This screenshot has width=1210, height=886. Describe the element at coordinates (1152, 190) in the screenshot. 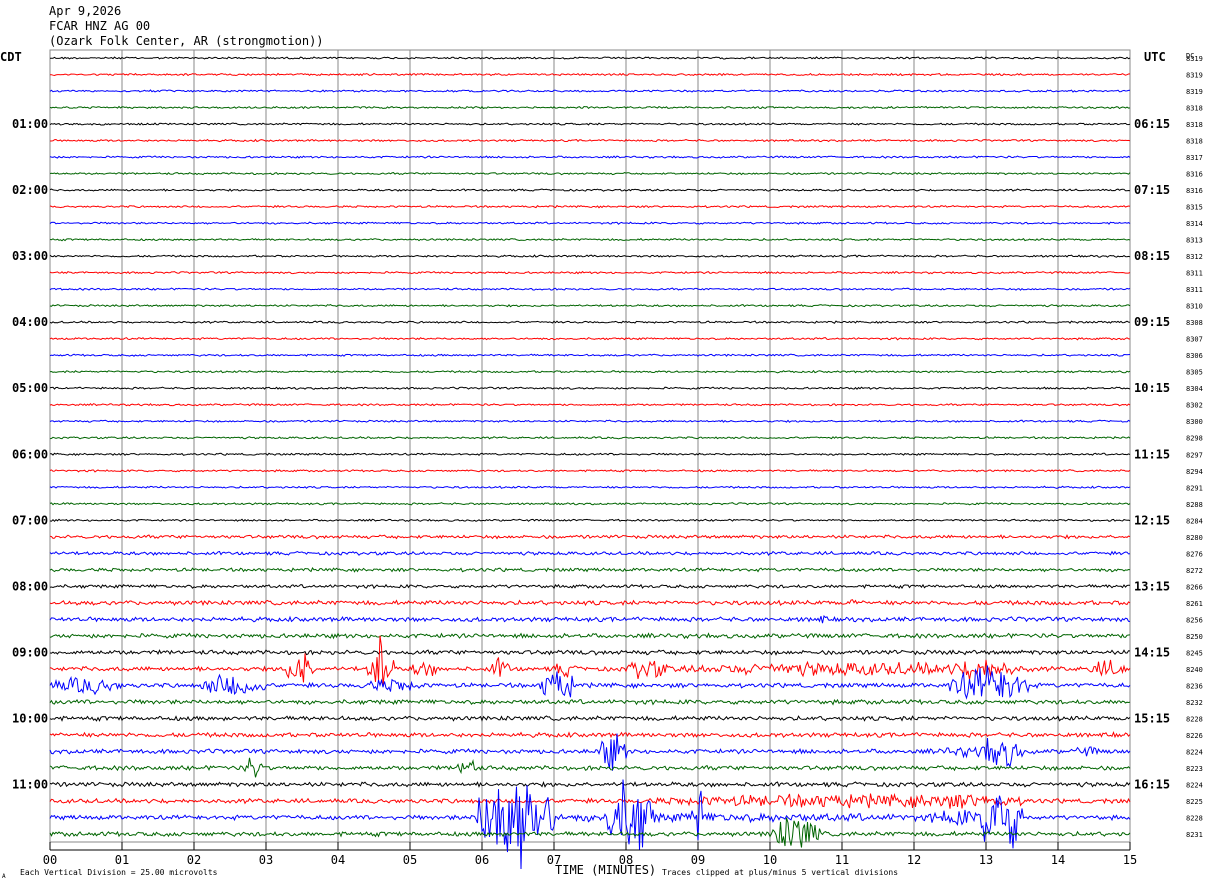

I see `utc-time-label: 07:15` at that location.